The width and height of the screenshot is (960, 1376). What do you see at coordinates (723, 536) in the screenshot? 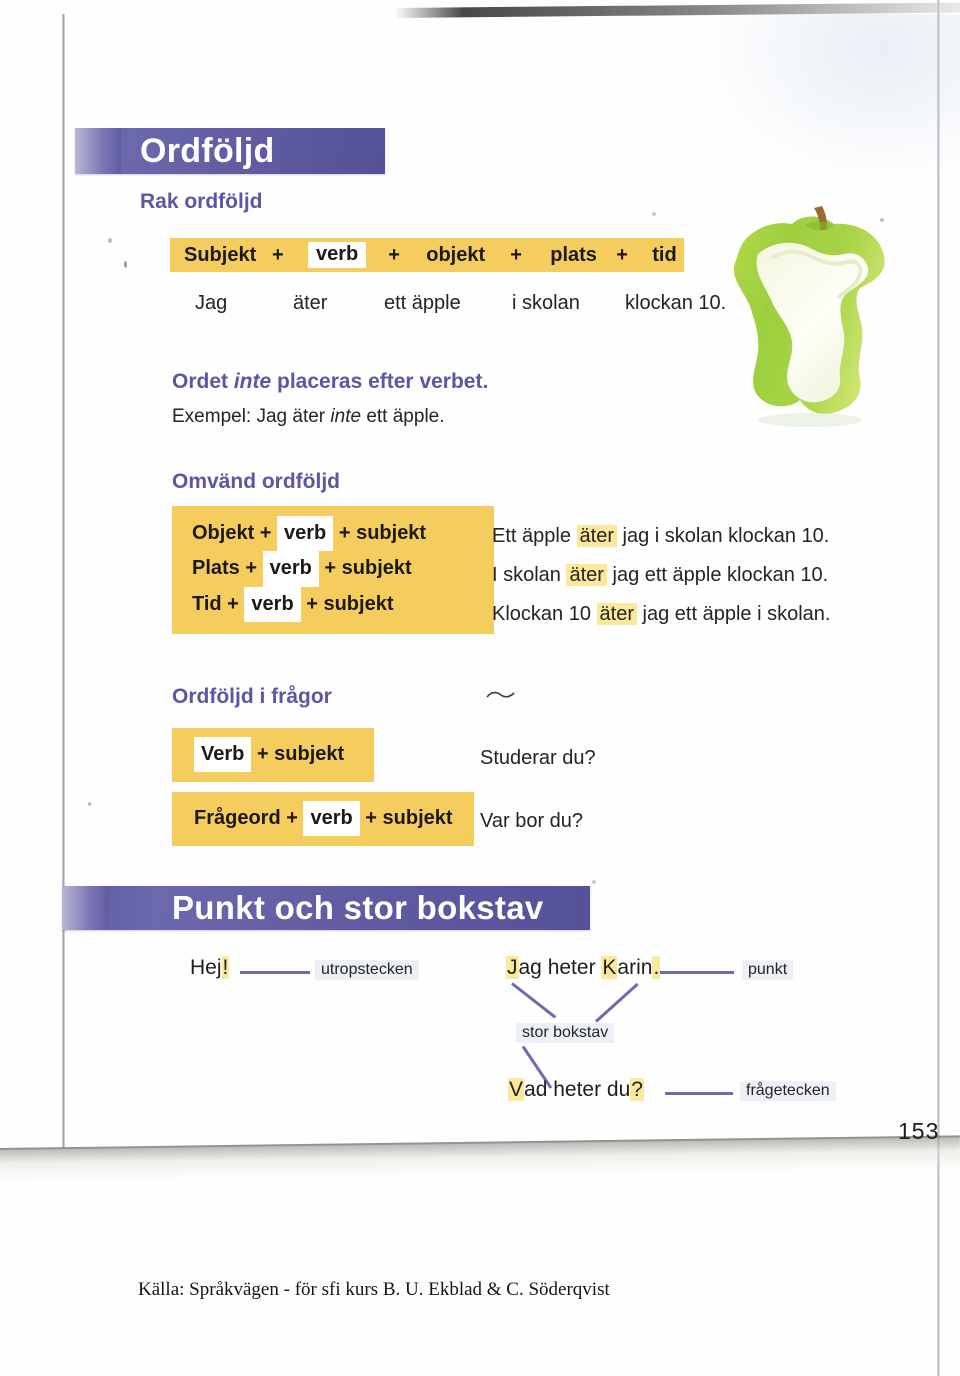
I see `example-post: jag i skolan klockan 10.` at bounding box center [723, 536].